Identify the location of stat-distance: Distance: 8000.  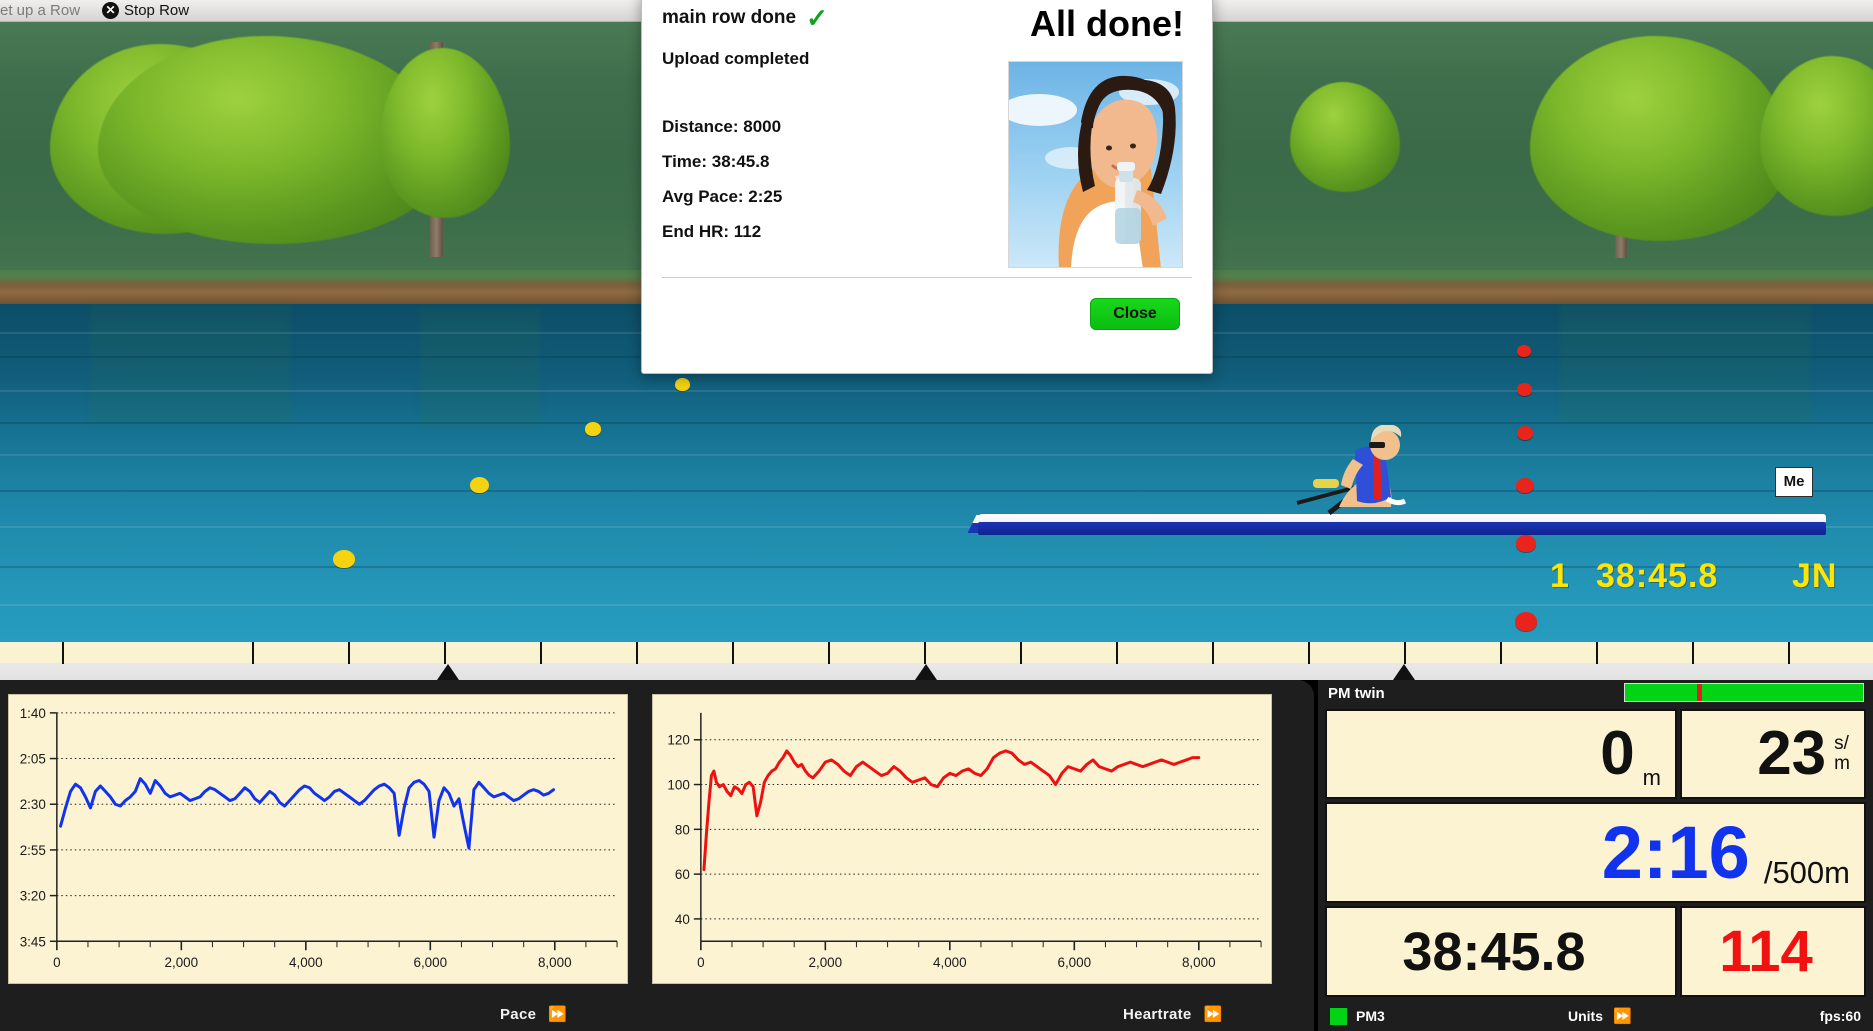
(722, 126).